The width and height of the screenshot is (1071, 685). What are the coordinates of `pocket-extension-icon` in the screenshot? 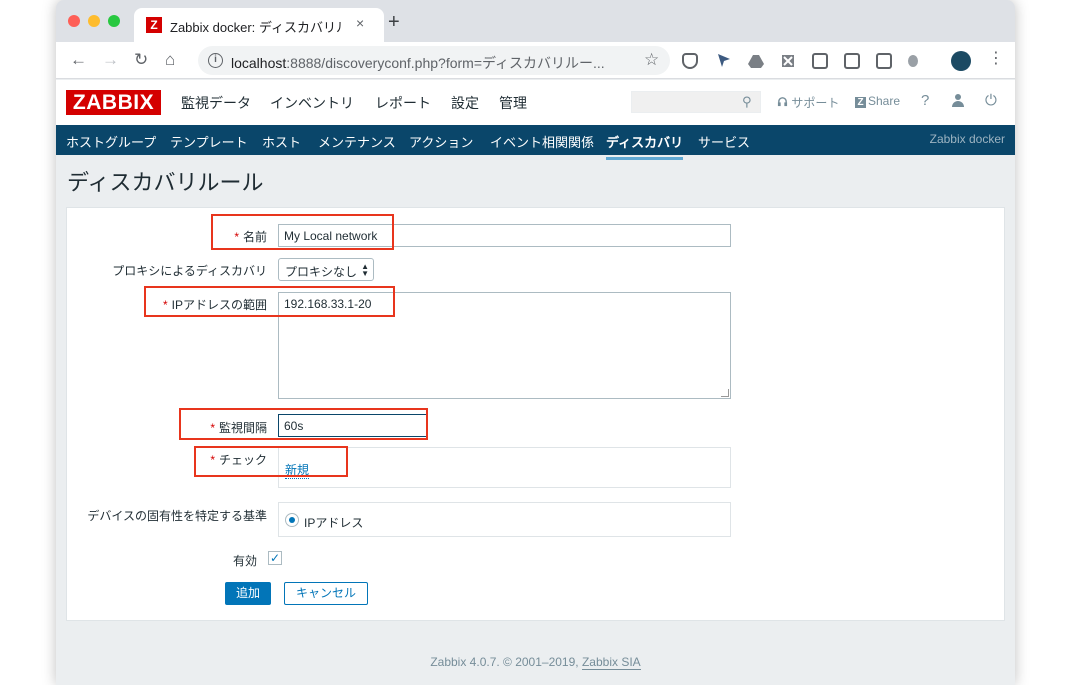 It's located at (690, 61).